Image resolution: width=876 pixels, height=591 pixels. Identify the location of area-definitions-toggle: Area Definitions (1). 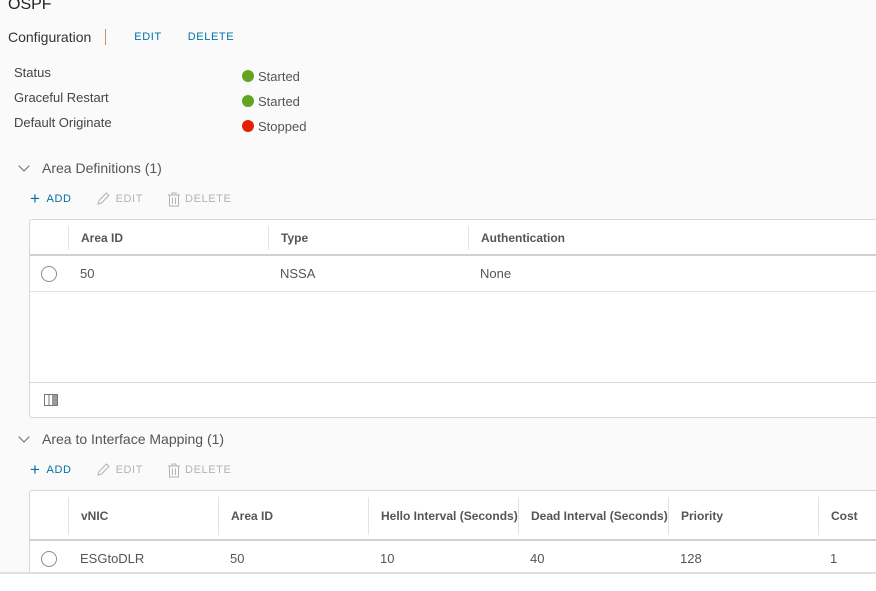
(90, 168).